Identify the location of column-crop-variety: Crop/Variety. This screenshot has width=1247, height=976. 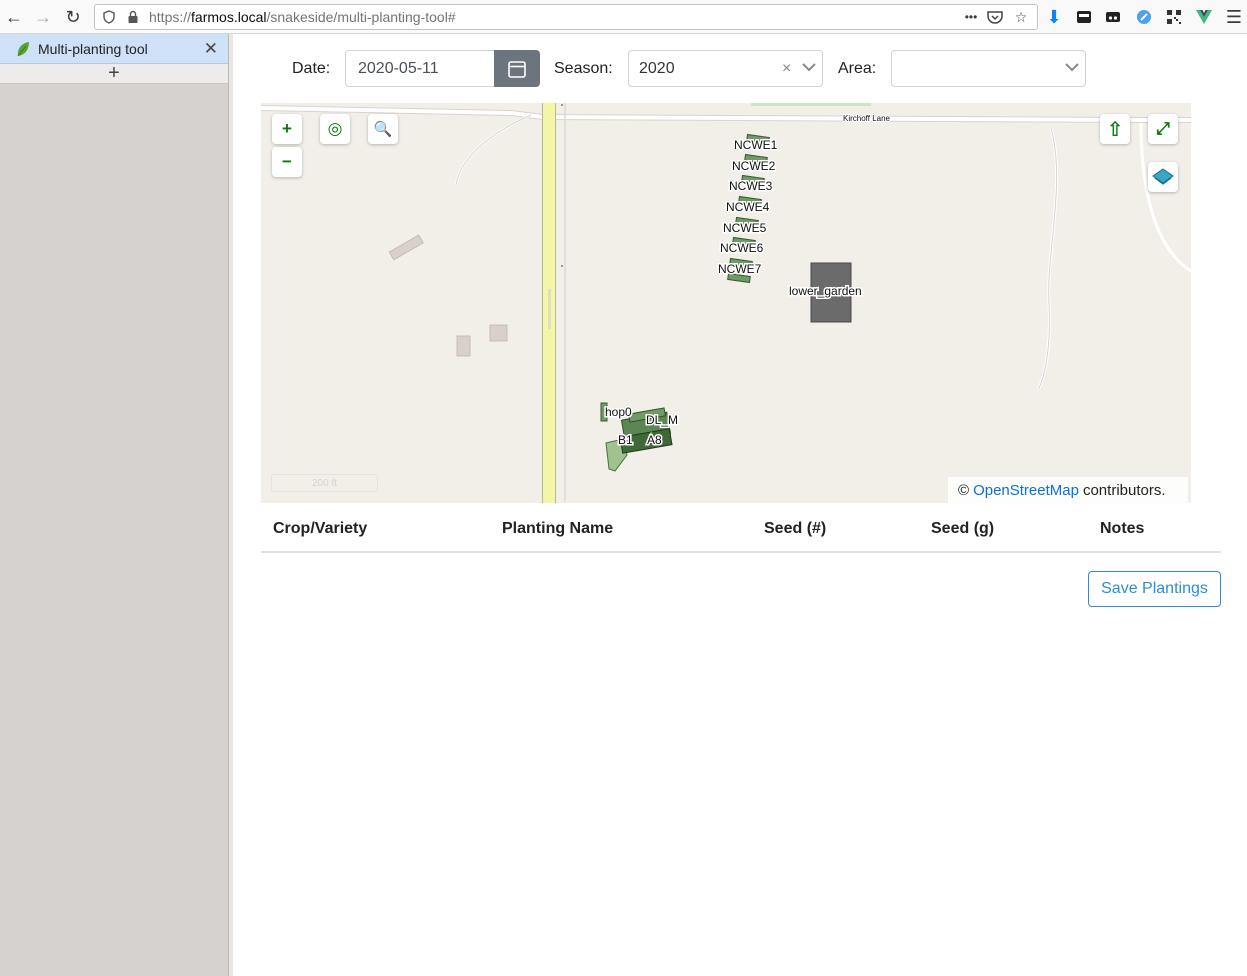
(320, 528).